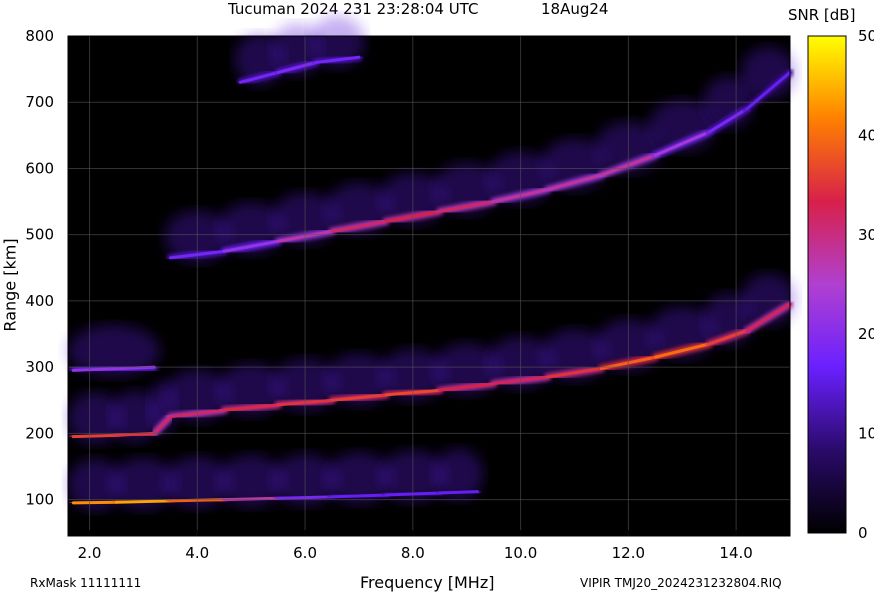 This screenshot has width=874, height=595. Describe the element at coordinates (305, 553) in the screenshot. I see `x-tick-label: 6.0` at that location.